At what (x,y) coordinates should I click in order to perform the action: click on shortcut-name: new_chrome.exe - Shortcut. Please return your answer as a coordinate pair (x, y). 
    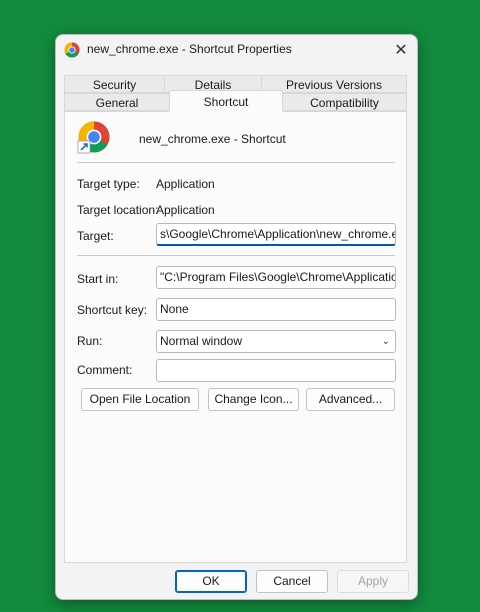
    Looking at the image, I should click on (212, 139).